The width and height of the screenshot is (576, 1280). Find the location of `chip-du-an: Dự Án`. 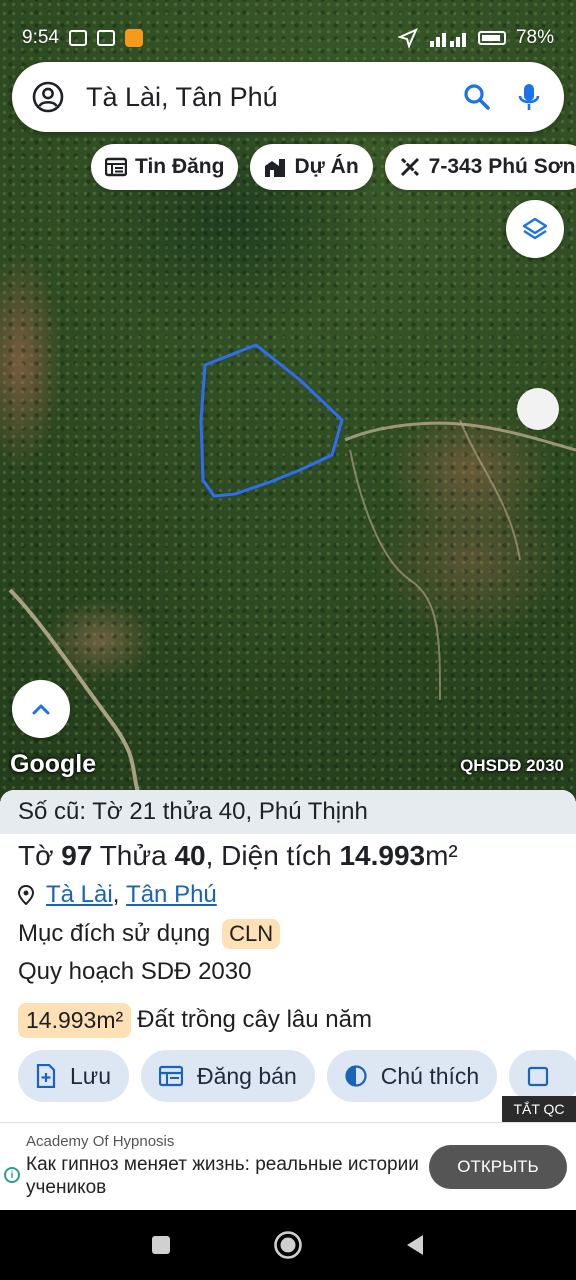

chip-du-an: Dự Án is located at coordinates (311, 167).